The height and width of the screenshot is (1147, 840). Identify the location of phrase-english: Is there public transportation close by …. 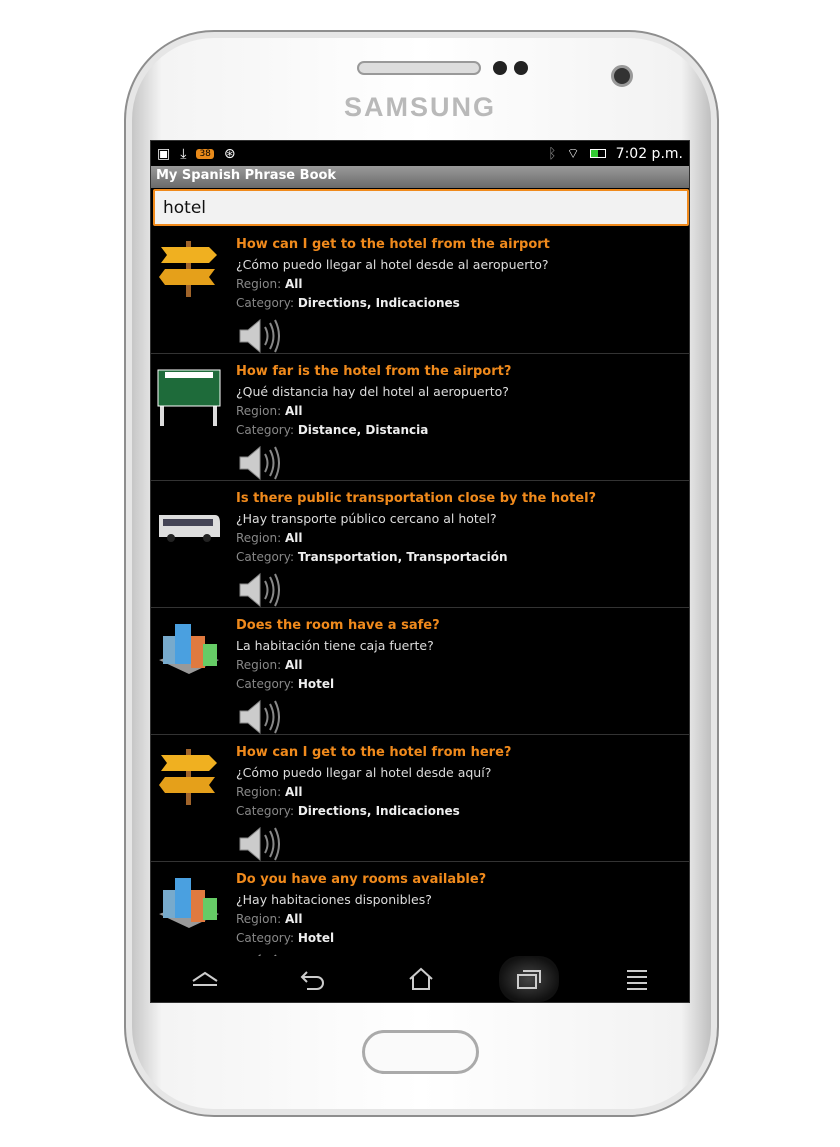
(416, 498).